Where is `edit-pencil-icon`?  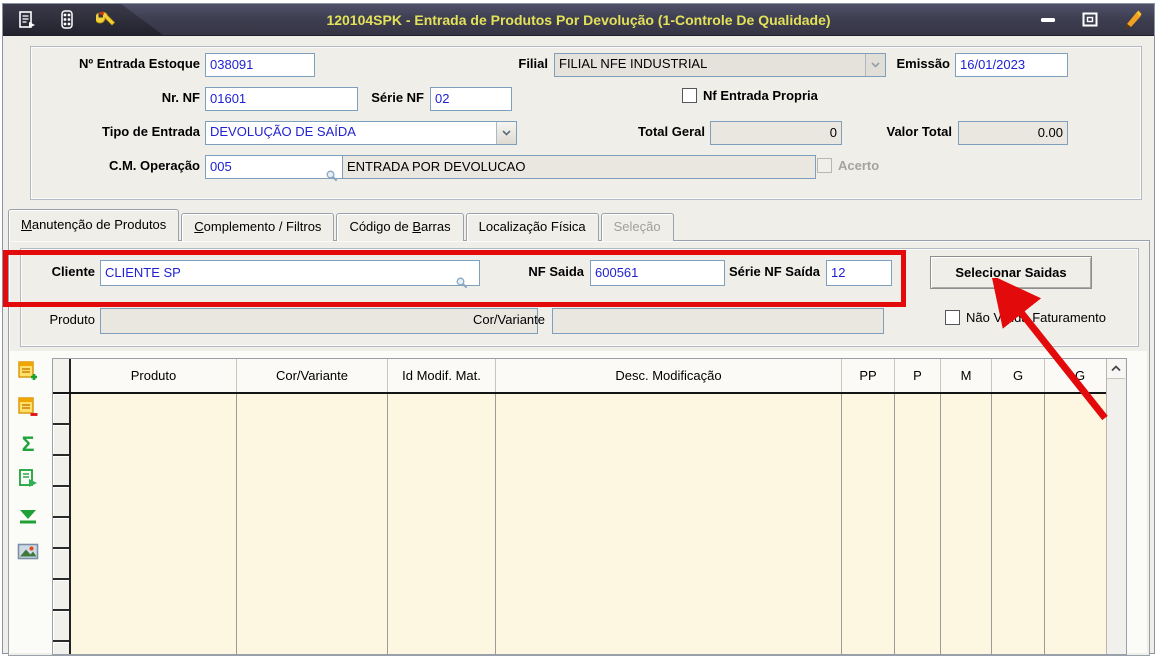
edit-pencil-icon is located at coordinates (1132, 20).